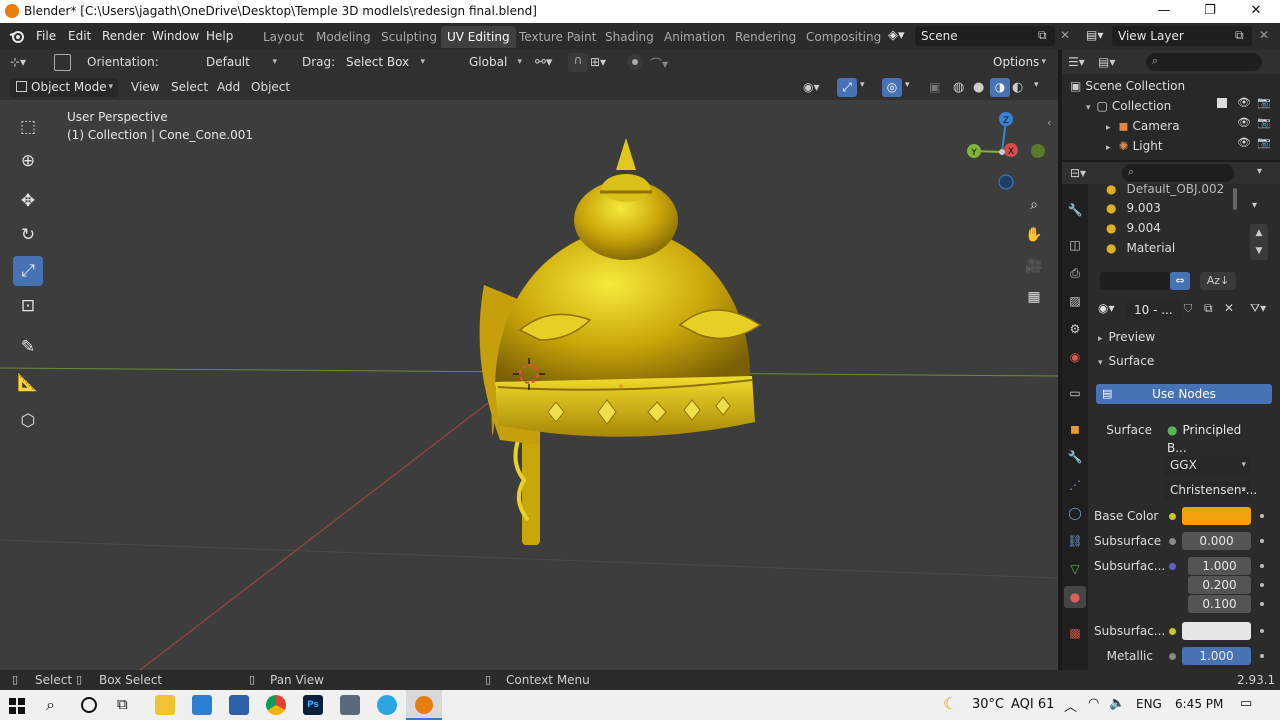 The width and height of the screenshot is (1280, 720). Describe the element at coordinates (629, 37) in the screenshot. I see `tab-shading: Shading` at that location.